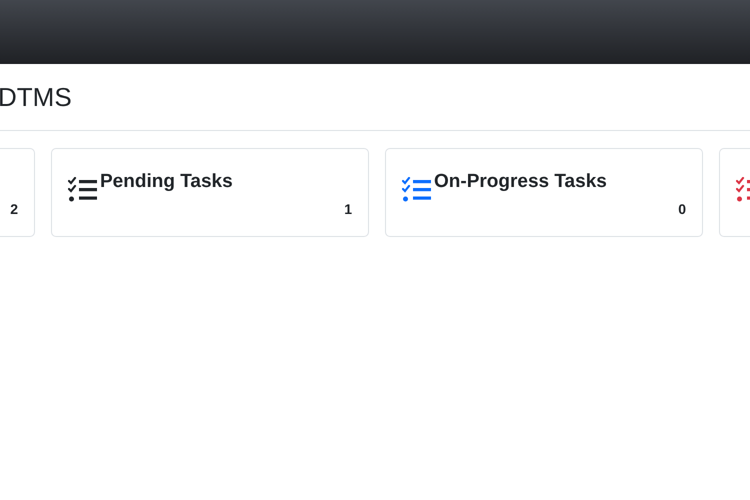  What do you see at coordinates (166, 182) in the screenshot?
I see `card-title: Pending Tasks` at bounding box center [166, 182].